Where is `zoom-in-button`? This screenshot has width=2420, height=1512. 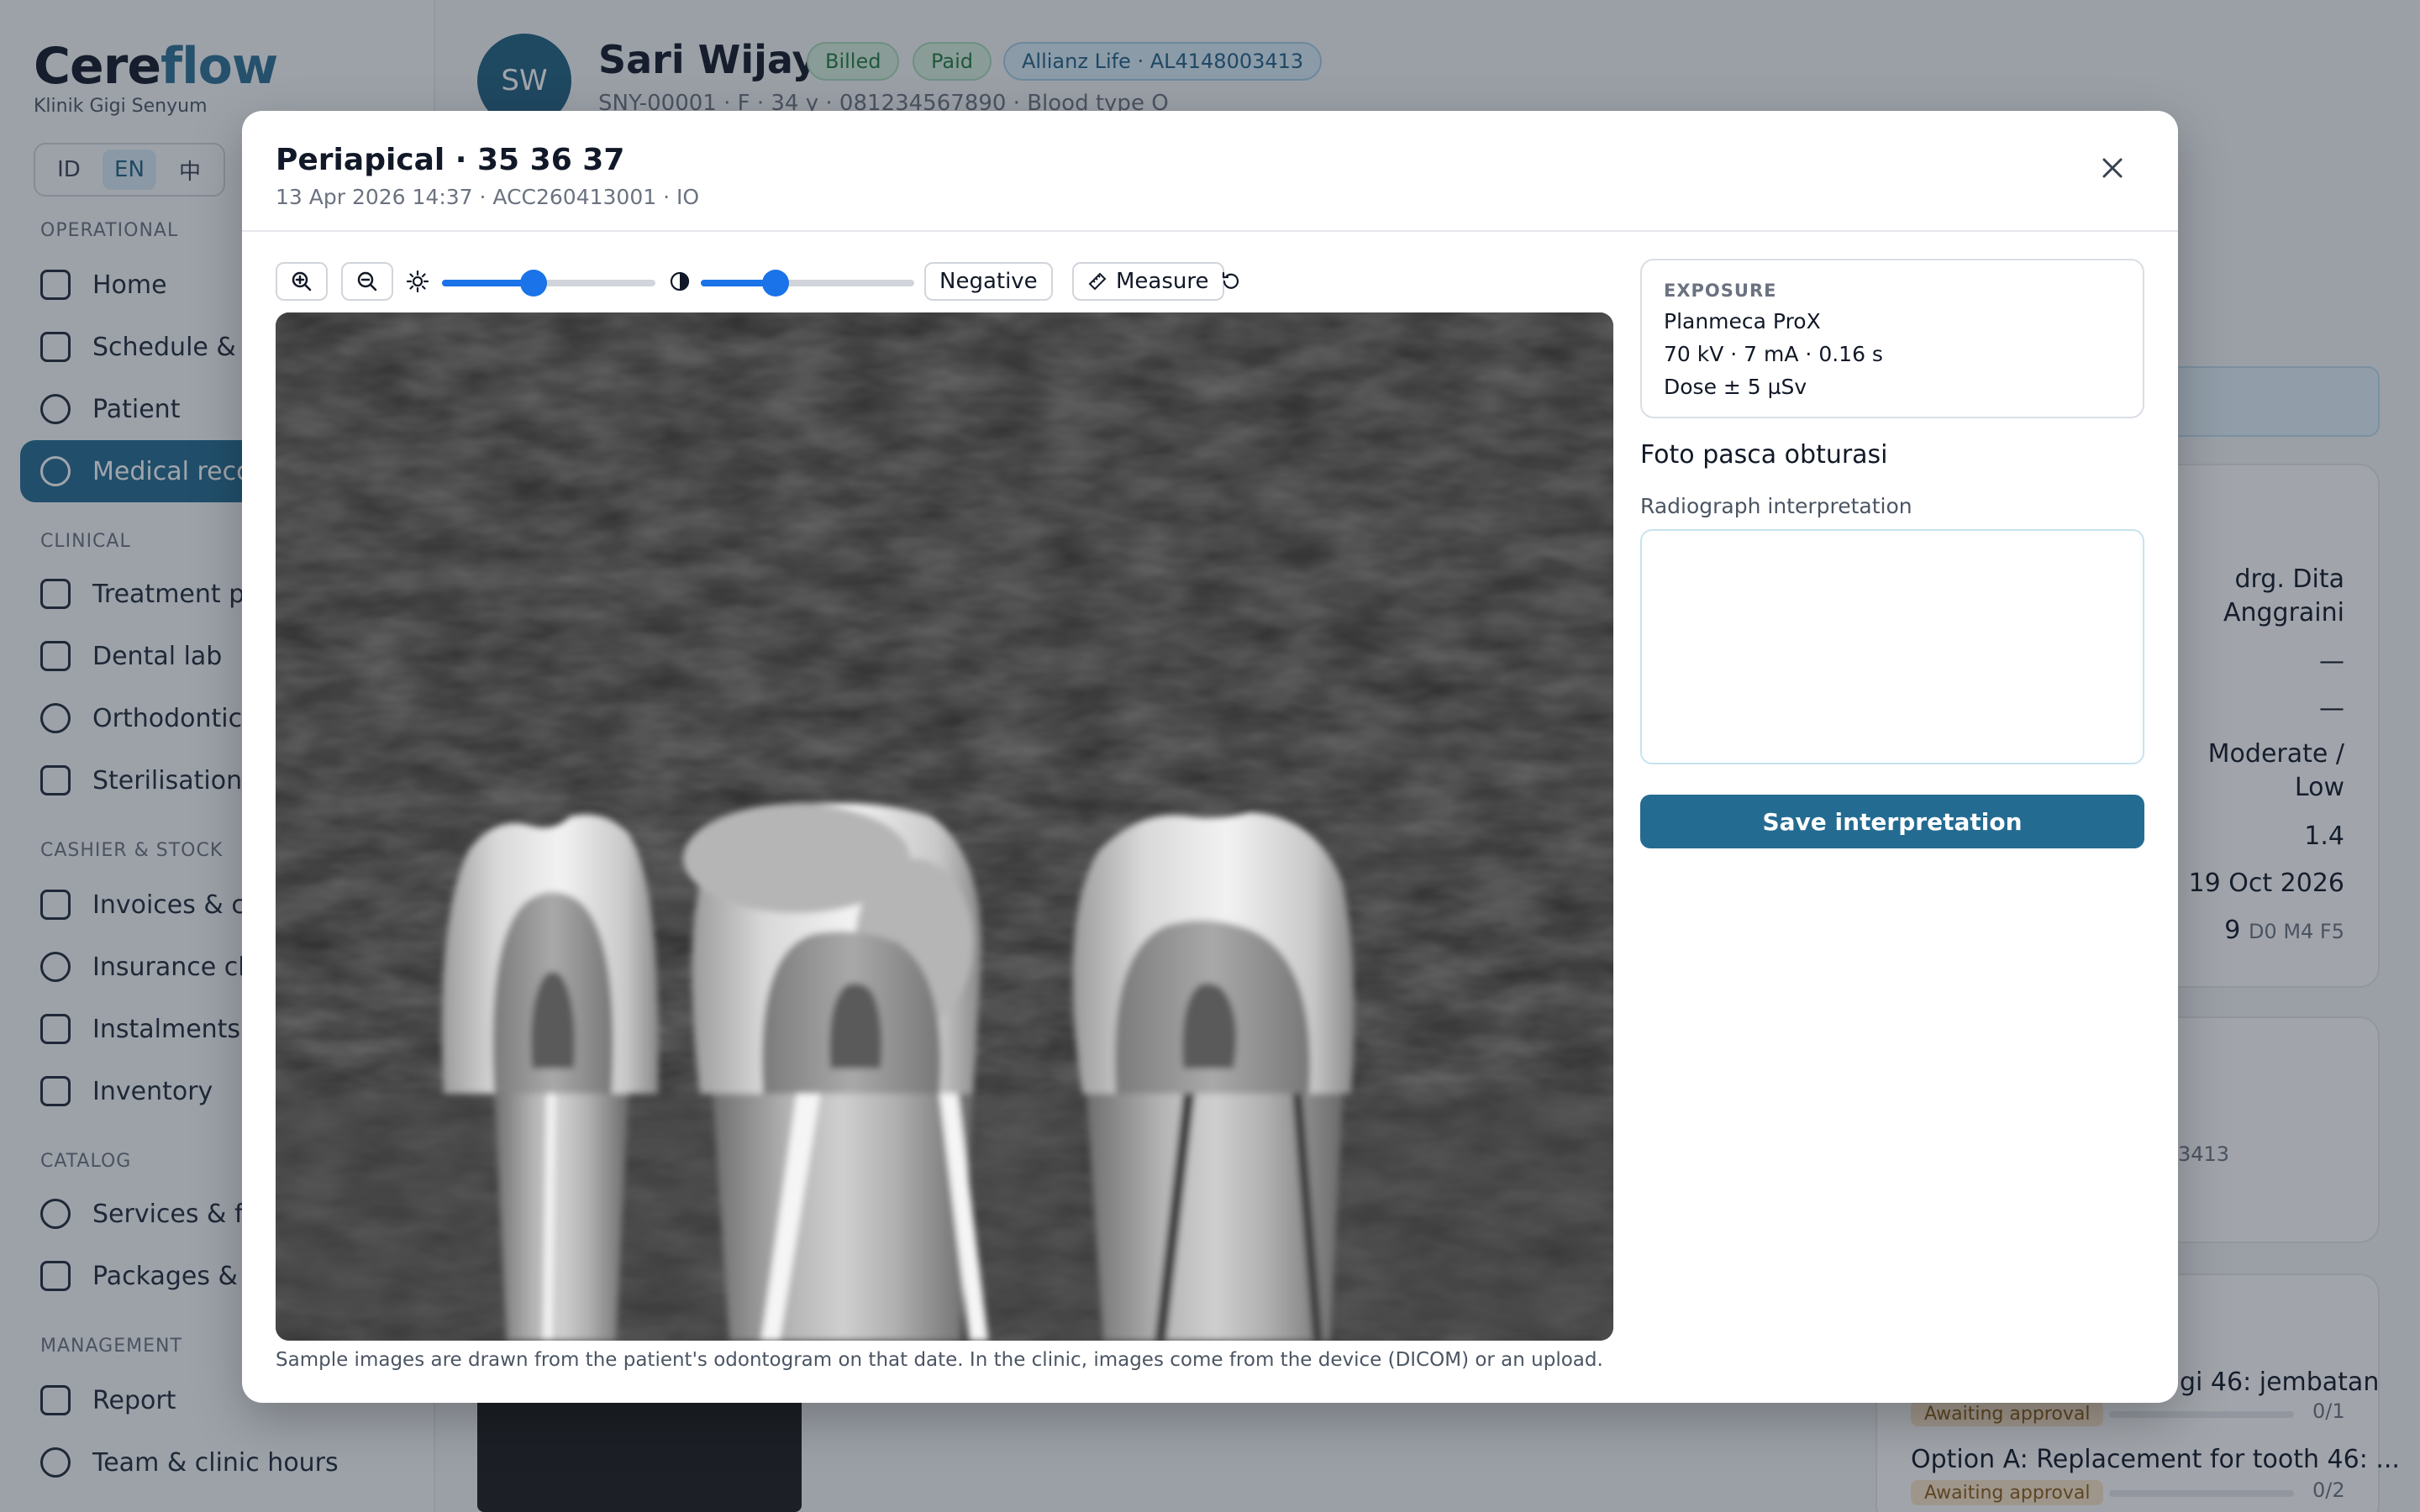
zoom-in-button is located at coordinates (302, 281).